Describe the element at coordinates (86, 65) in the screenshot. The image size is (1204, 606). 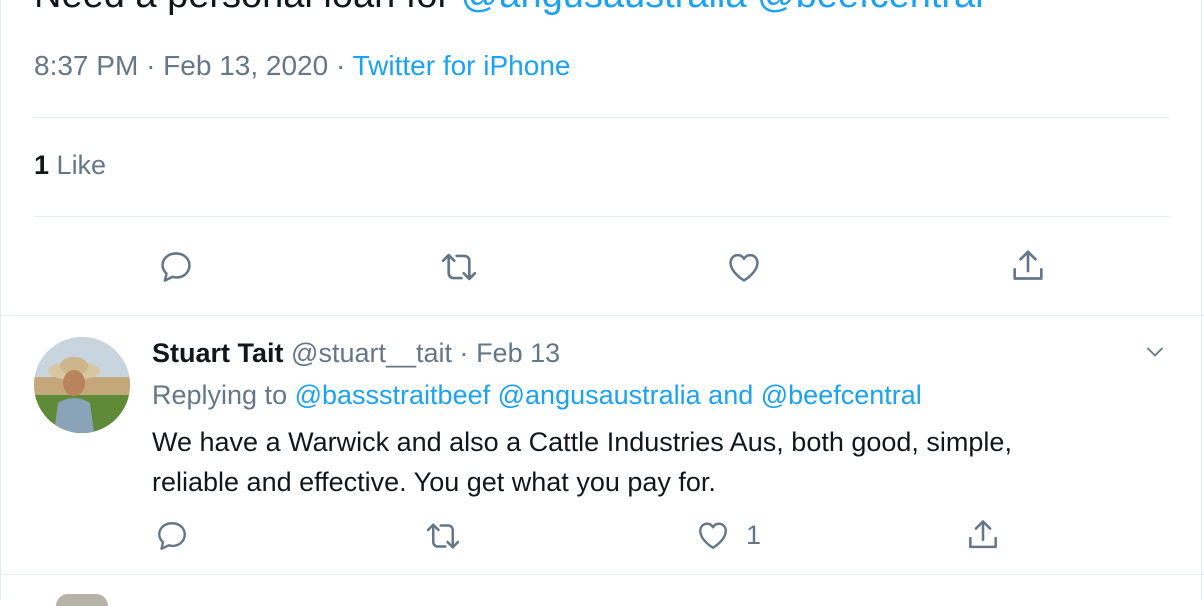
I see `tweet-time: 8:37 PM` at that location.